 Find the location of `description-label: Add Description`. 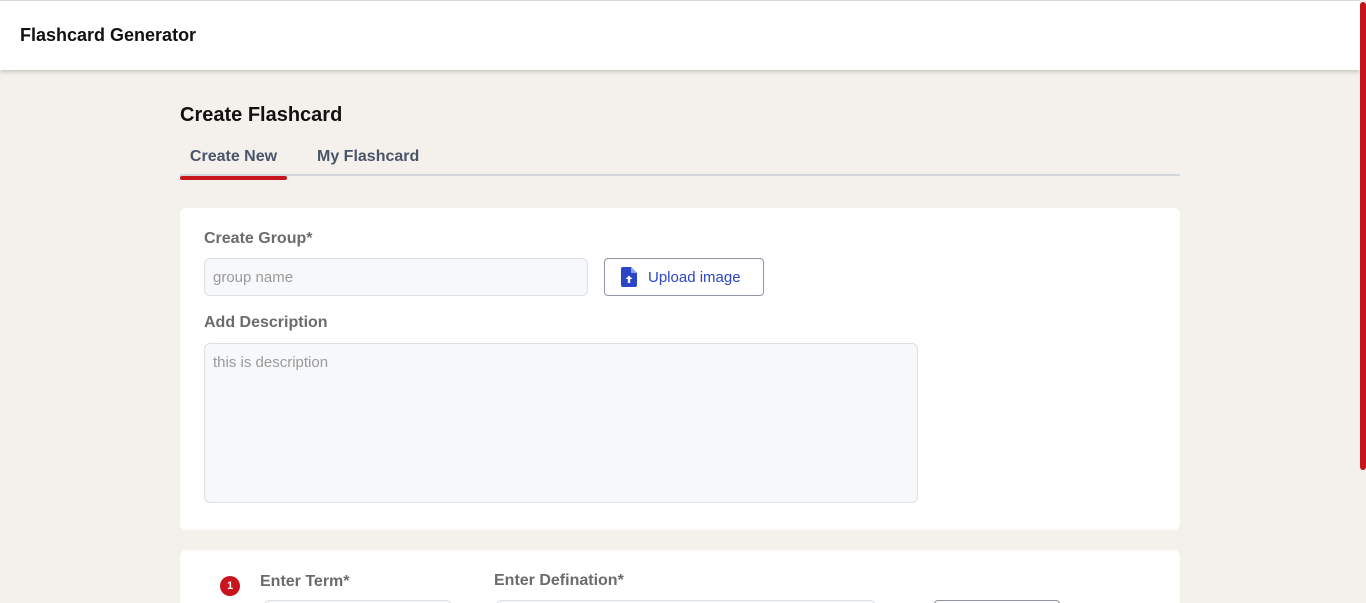

description-label: Add Description is located at coordinates (266, 322).